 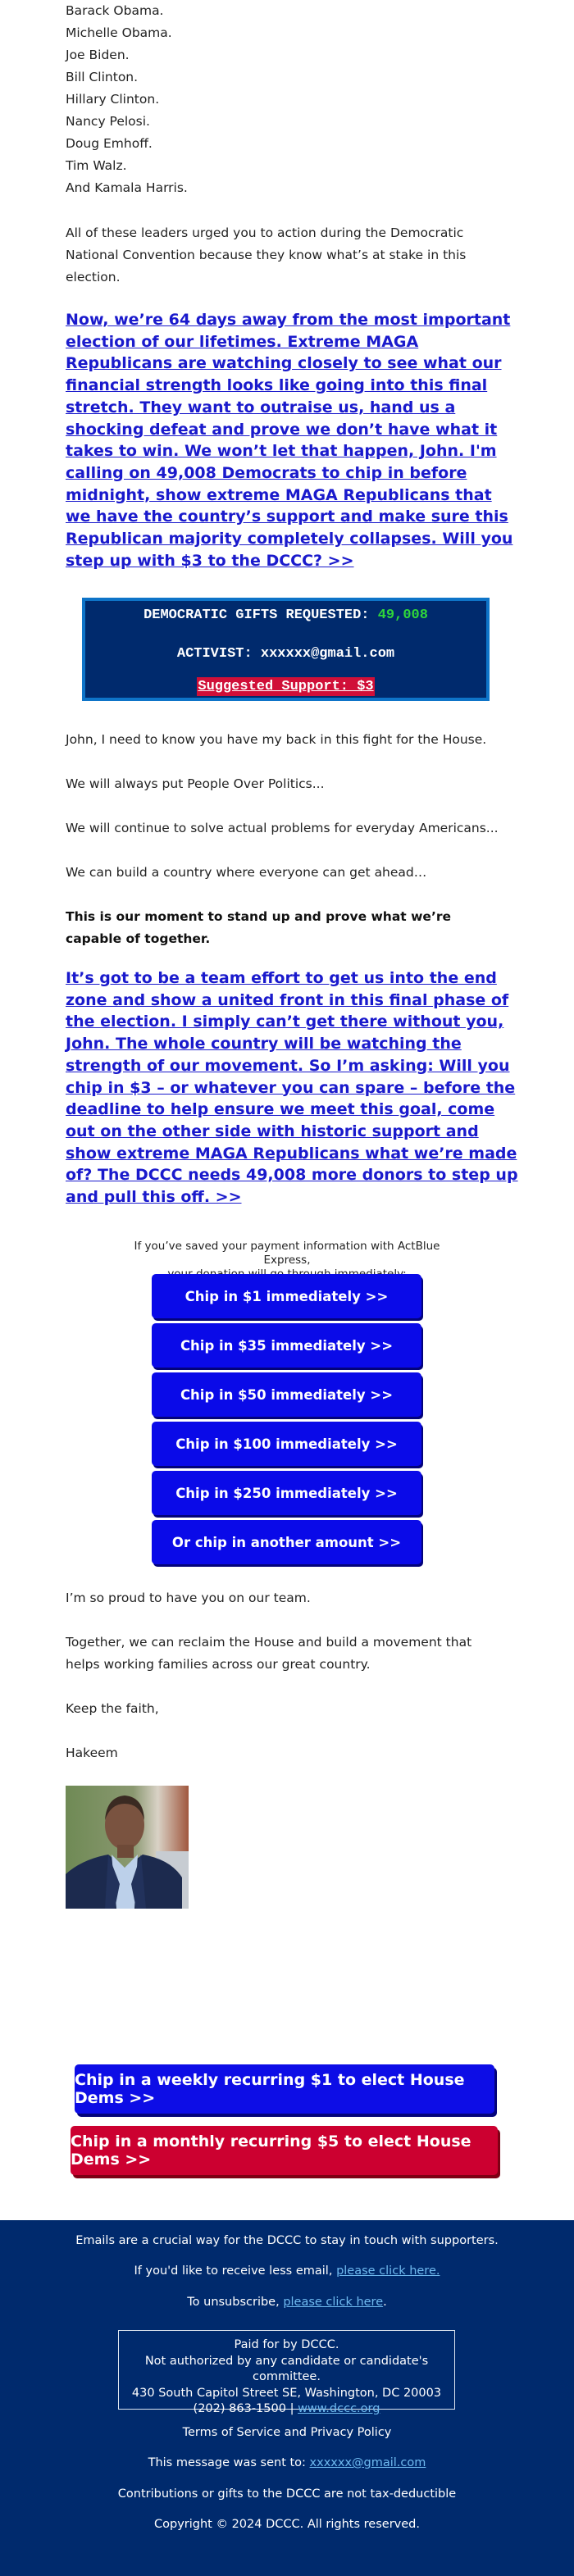 I want to click on leader-name: Barack Obama., so click(x=115, y=10).